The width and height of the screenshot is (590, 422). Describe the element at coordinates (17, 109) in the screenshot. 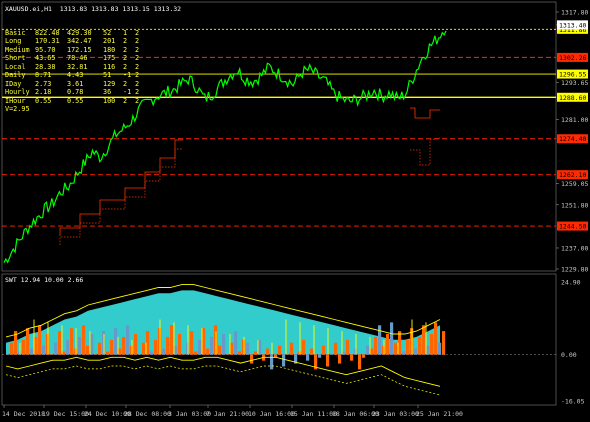

I see `stats-footer: V=2.95` at that location.